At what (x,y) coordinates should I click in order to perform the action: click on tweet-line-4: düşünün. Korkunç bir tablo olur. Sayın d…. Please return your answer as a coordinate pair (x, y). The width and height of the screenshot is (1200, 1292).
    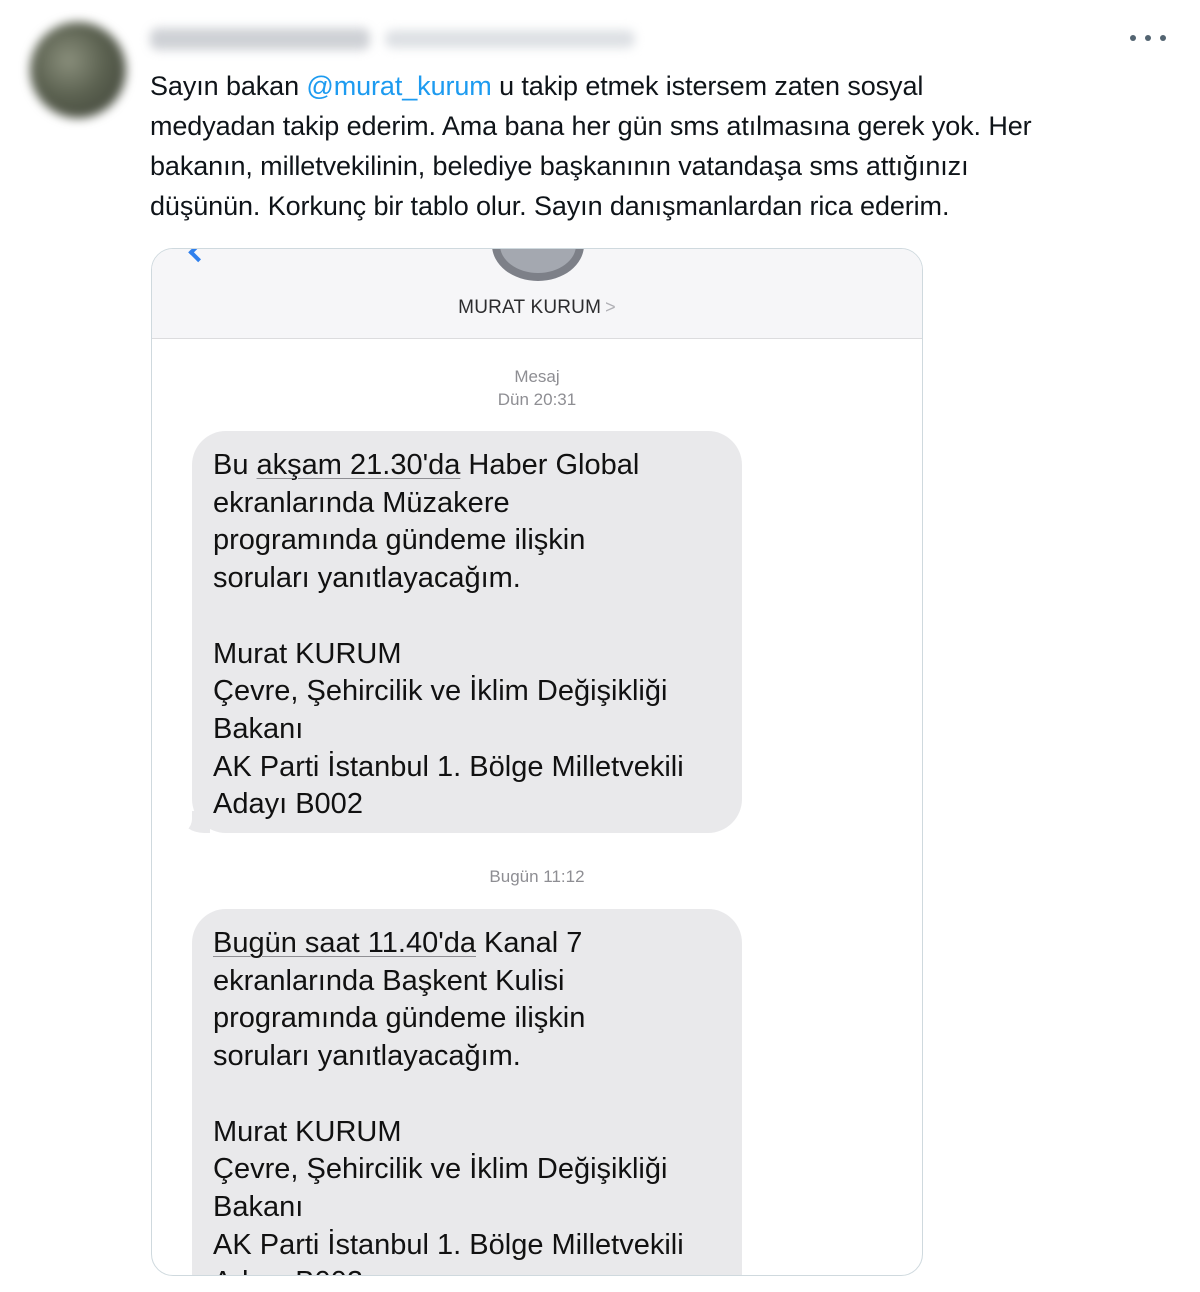
    Looking at the image, I should click on (550, 206).